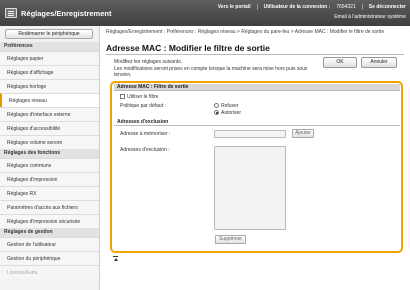 Image resolution: width=410 pixels, height=290 pixels. Describe the element at coordinates (49, 58) in the screenshot. I see `sidebar-item: Réglages papier` at that location.